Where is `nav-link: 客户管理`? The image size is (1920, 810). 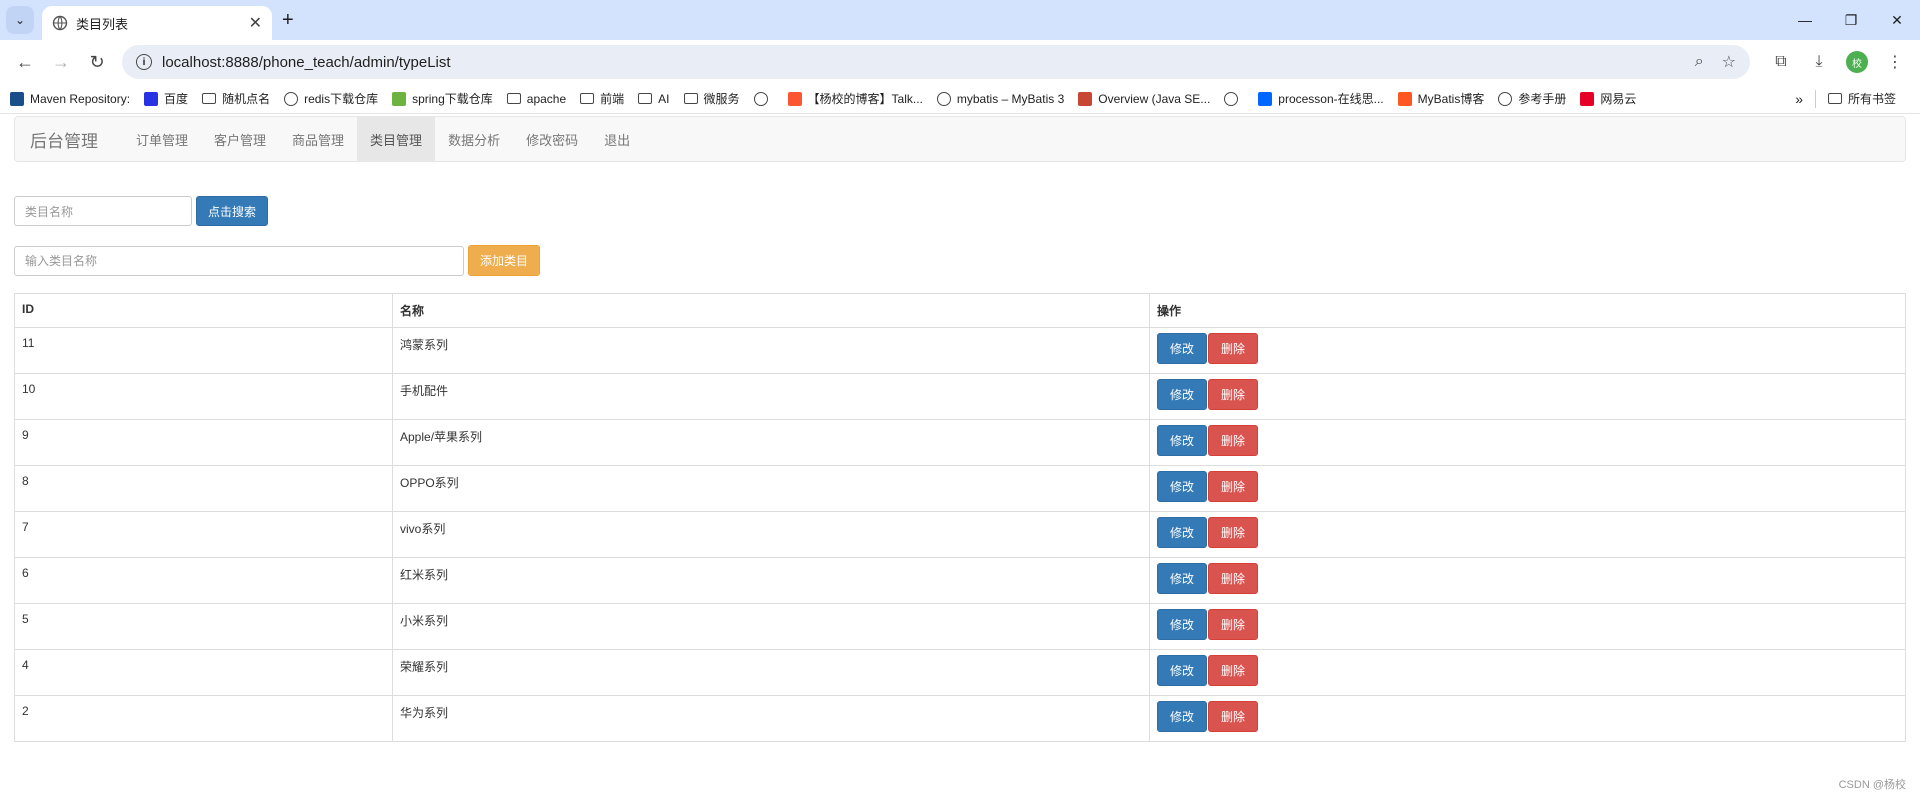
nav-link: 客户管理 is located at coordinates (240, 139).